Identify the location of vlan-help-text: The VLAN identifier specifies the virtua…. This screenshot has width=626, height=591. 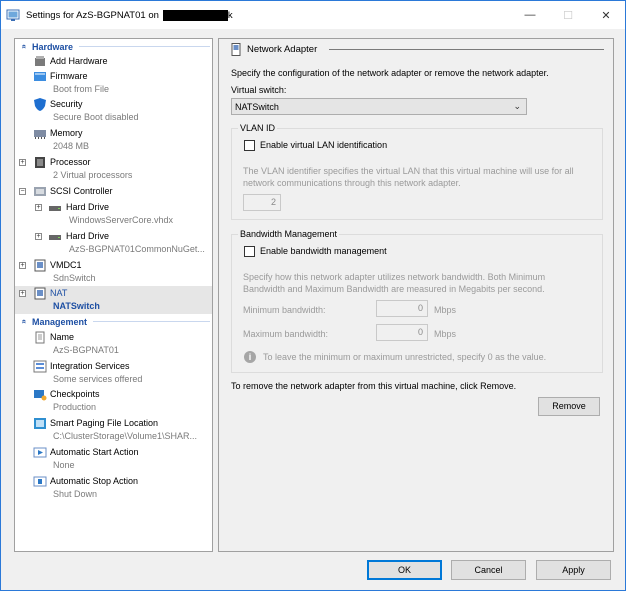
(408, 171).